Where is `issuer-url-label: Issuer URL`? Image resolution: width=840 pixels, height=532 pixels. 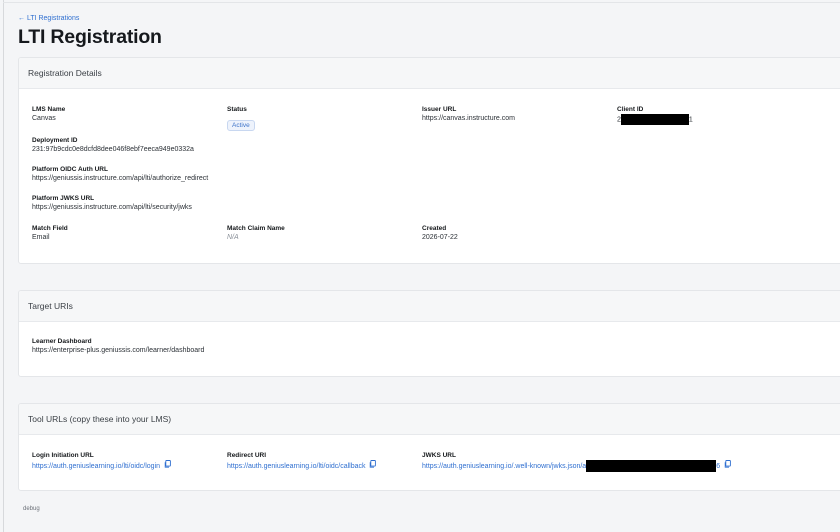
issuer-url-label: Issuer URL is located at coordinates (439, 109).